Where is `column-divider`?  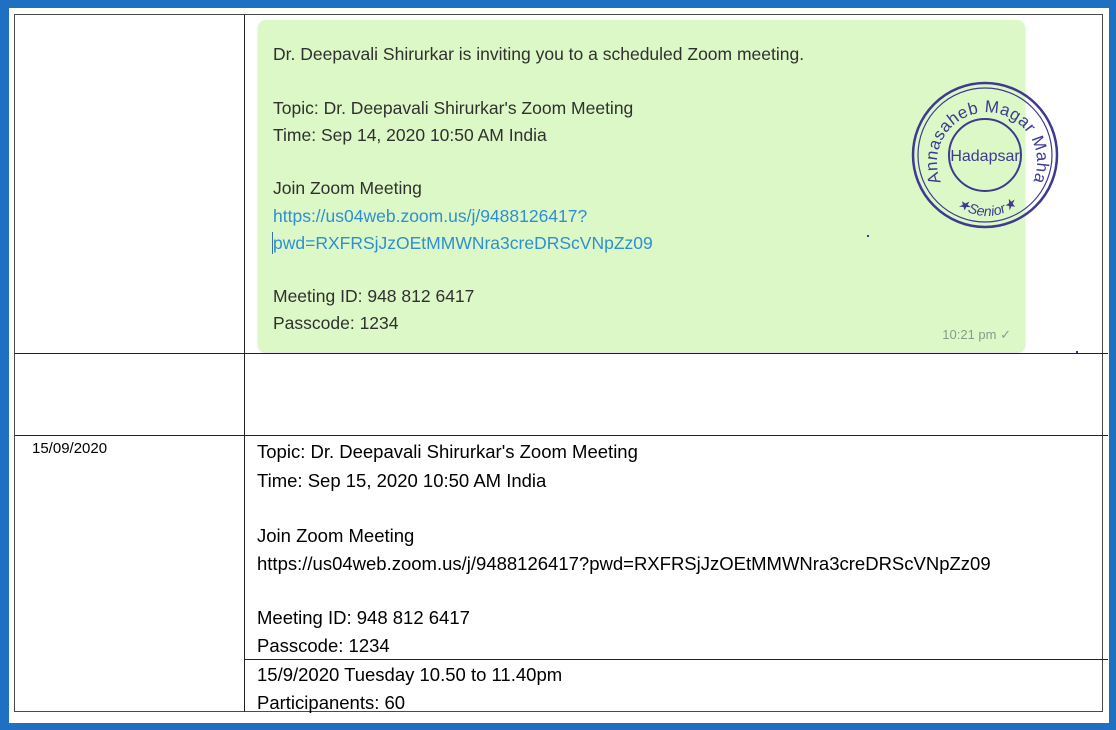
column-divider is located at coordinates (244, 363).